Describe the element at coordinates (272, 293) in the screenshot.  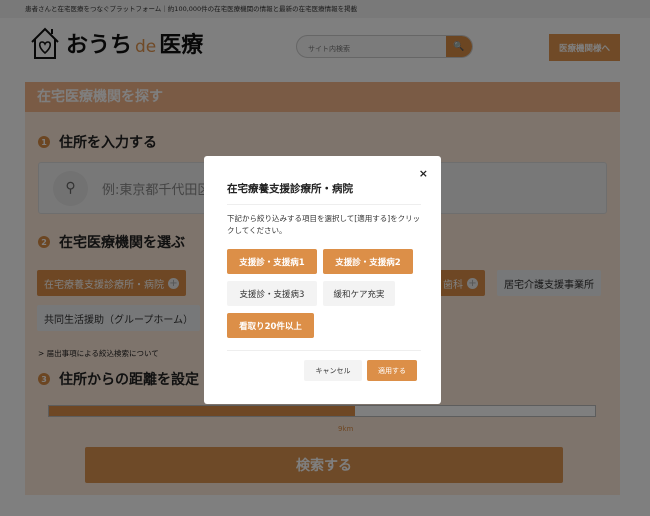
I see `option-support-3: 支援診・支援病3` at that location.